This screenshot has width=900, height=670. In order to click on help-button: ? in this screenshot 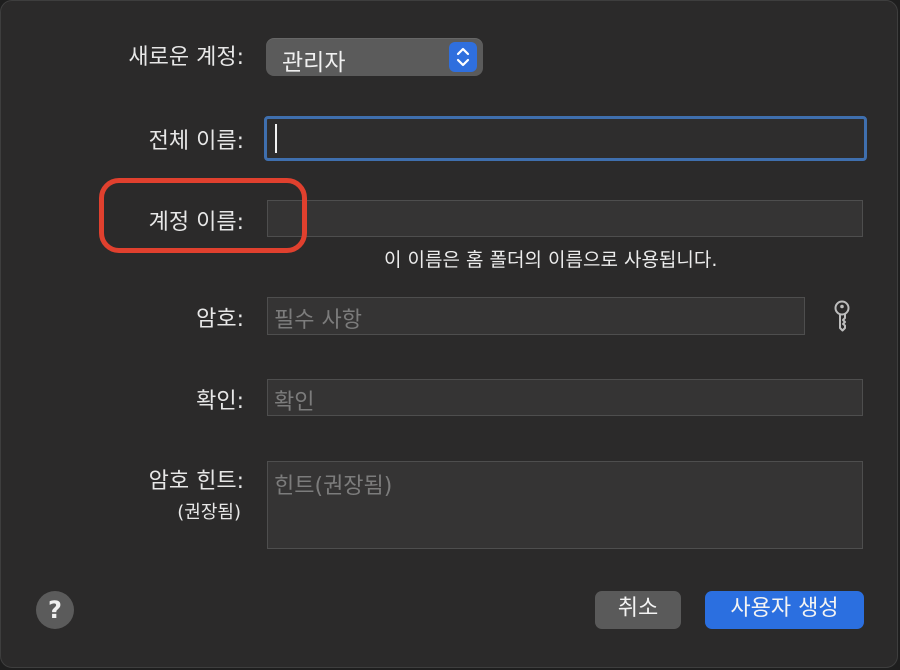, I will do `click(55, 610)`.